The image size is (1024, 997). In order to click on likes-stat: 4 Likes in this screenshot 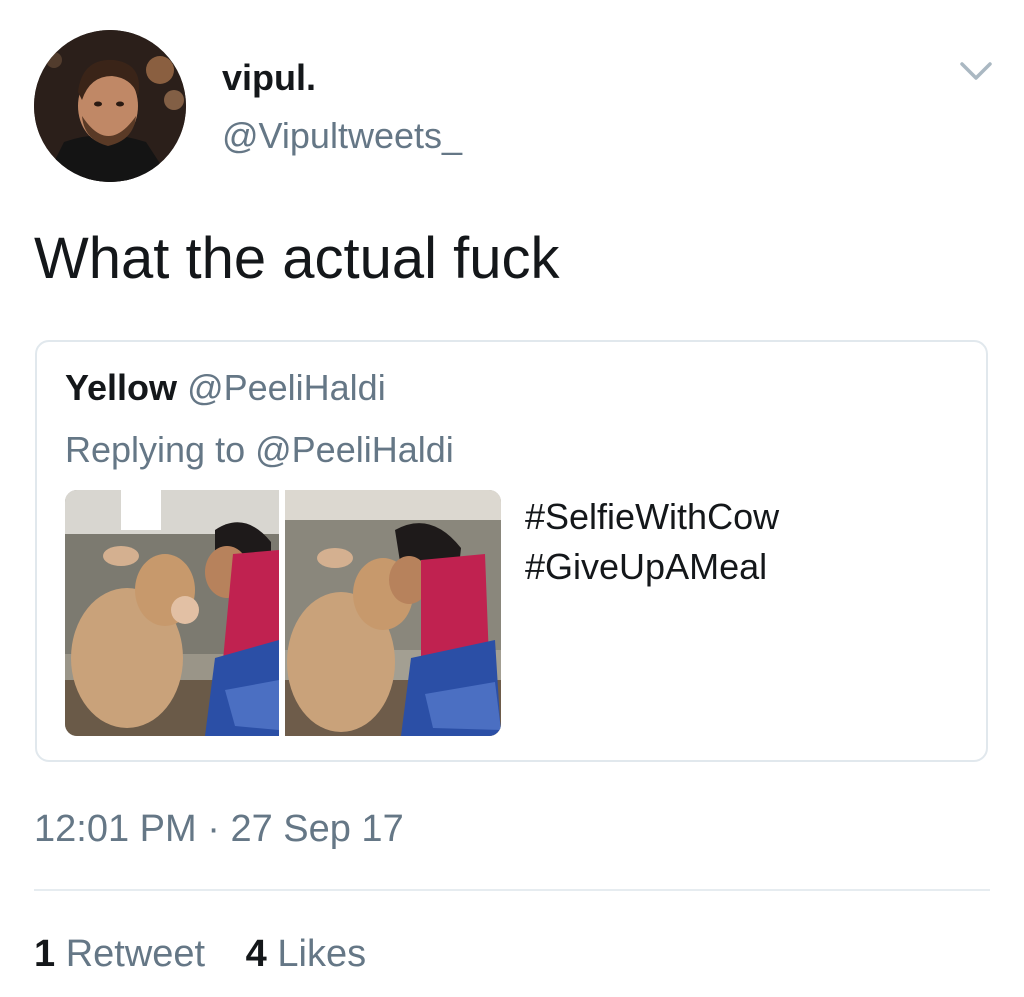, I will do `click(306, 954)`.